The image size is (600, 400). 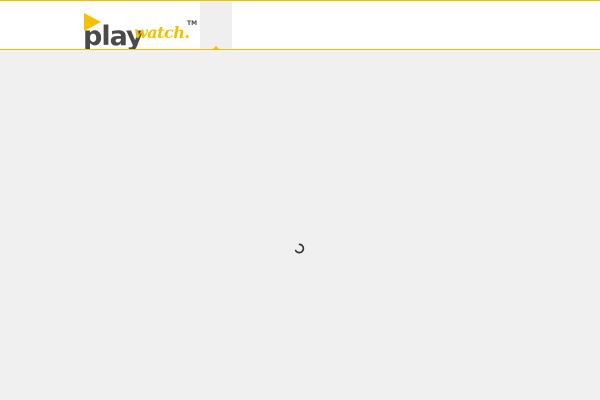 What do you see at coordinates (192, 23) in the screenshot?
I see `trademark-mark: TM` at bounding box center [192, 23].